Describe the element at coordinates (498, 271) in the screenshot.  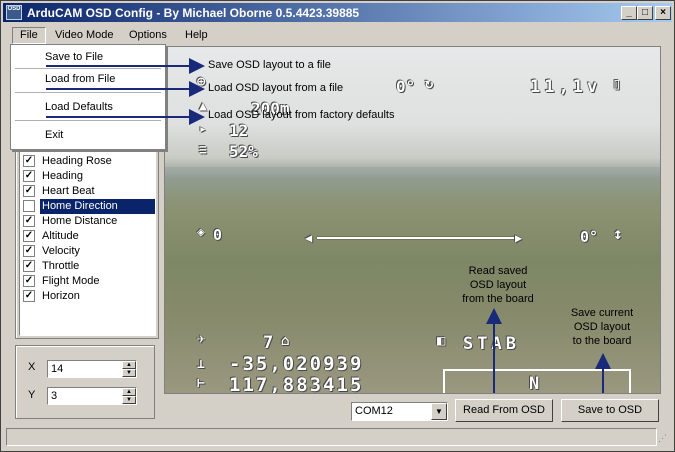
I see `annotation-read-line: Read saved` at that location.